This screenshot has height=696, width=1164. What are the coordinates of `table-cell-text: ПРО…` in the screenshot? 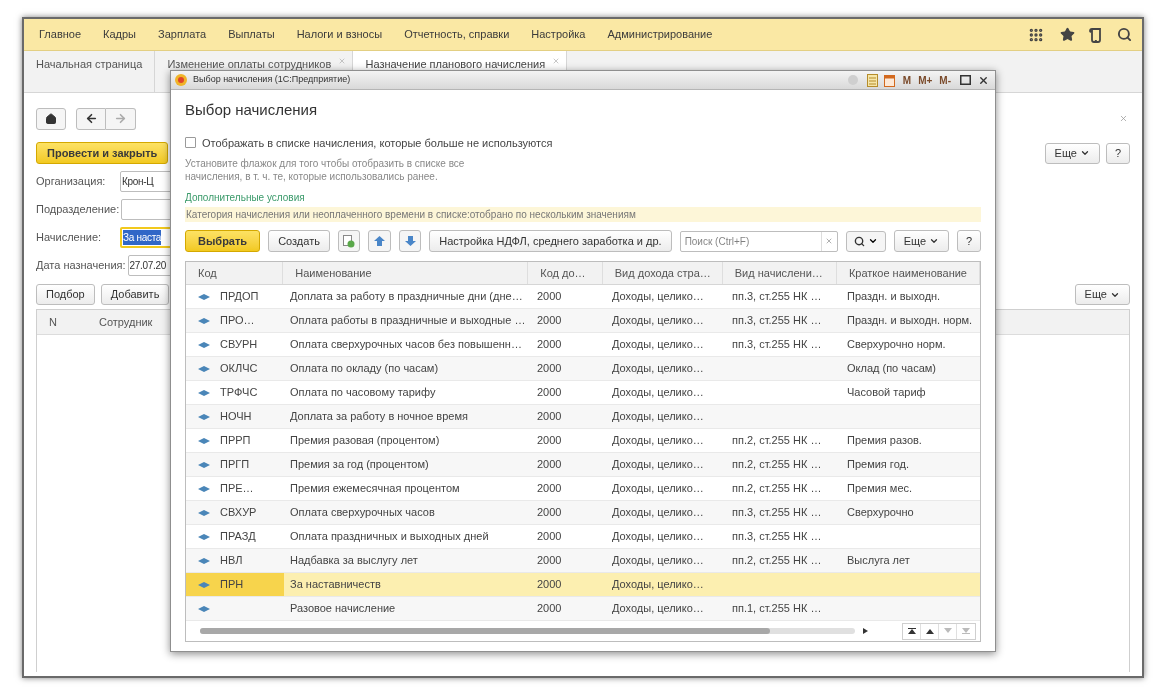 It's located at (237, 321).